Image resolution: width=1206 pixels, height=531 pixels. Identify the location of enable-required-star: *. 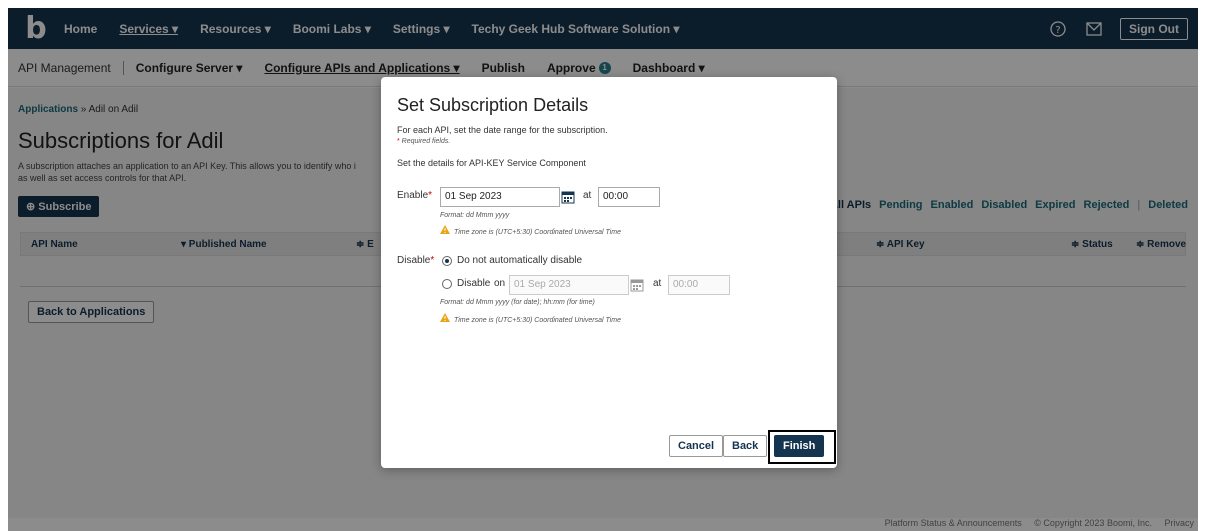
(430, 195).